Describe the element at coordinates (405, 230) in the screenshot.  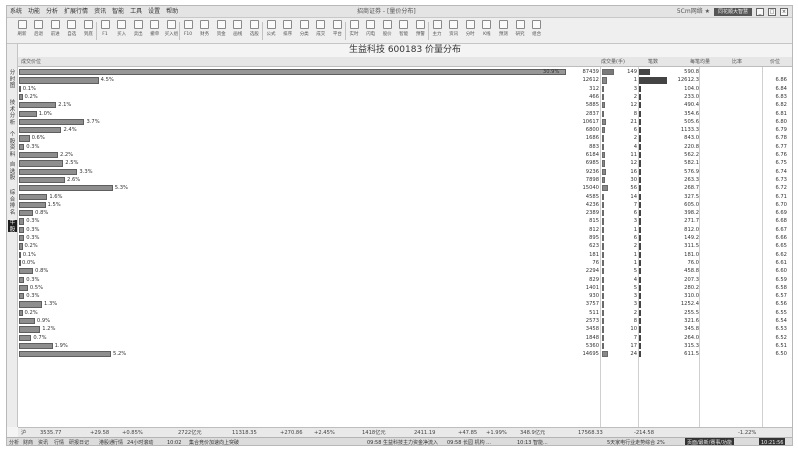
I see `table-row: 0.3% 812 1 812.0 6.67` at that location.